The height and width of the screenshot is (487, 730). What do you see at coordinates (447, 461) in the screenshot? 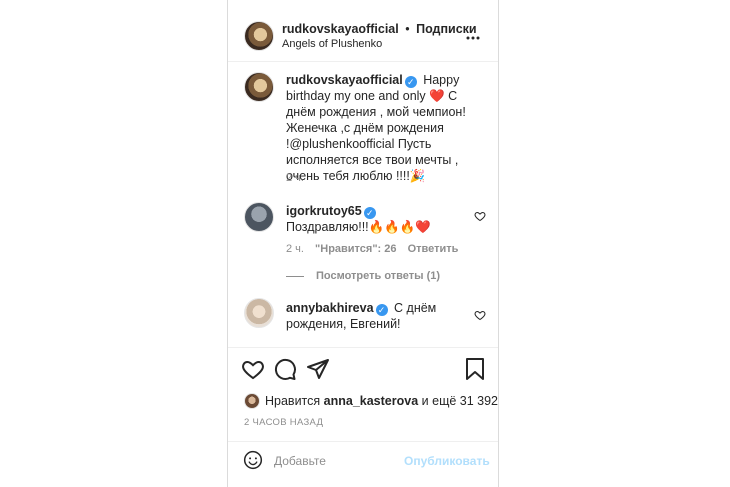
I see `publish-button: Опубликовать` at bounding box center [447, 461].